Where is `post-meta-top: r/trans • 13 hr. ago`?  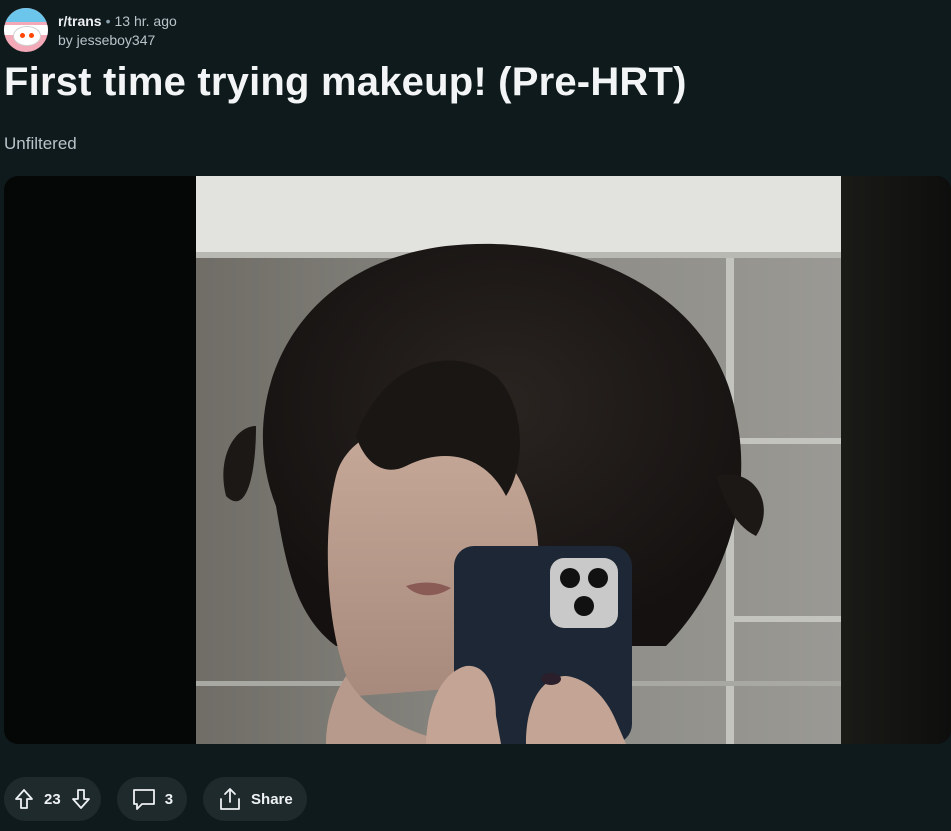 post-meta-top: r/trans • 13 hr. ago is located at coordinates (117, 21).